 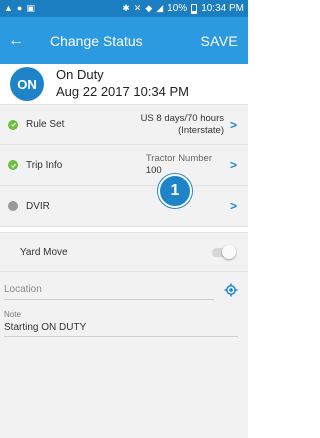 What do you see at coordinates (231, 290) in the screenshot?
I see `my-location-icon` at bounding box center [231, 290].